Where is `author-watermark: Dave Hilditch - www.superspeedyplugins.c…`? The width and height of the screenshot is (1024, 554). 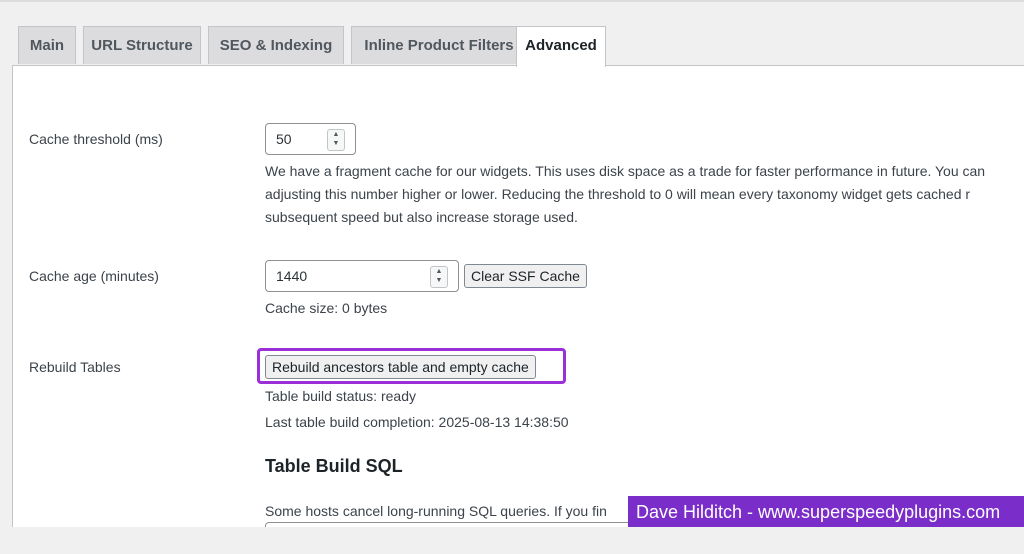 author-watermark: Dave Hilditch - www.superspeedyplugins.c… is located at coordinates (826, 512).